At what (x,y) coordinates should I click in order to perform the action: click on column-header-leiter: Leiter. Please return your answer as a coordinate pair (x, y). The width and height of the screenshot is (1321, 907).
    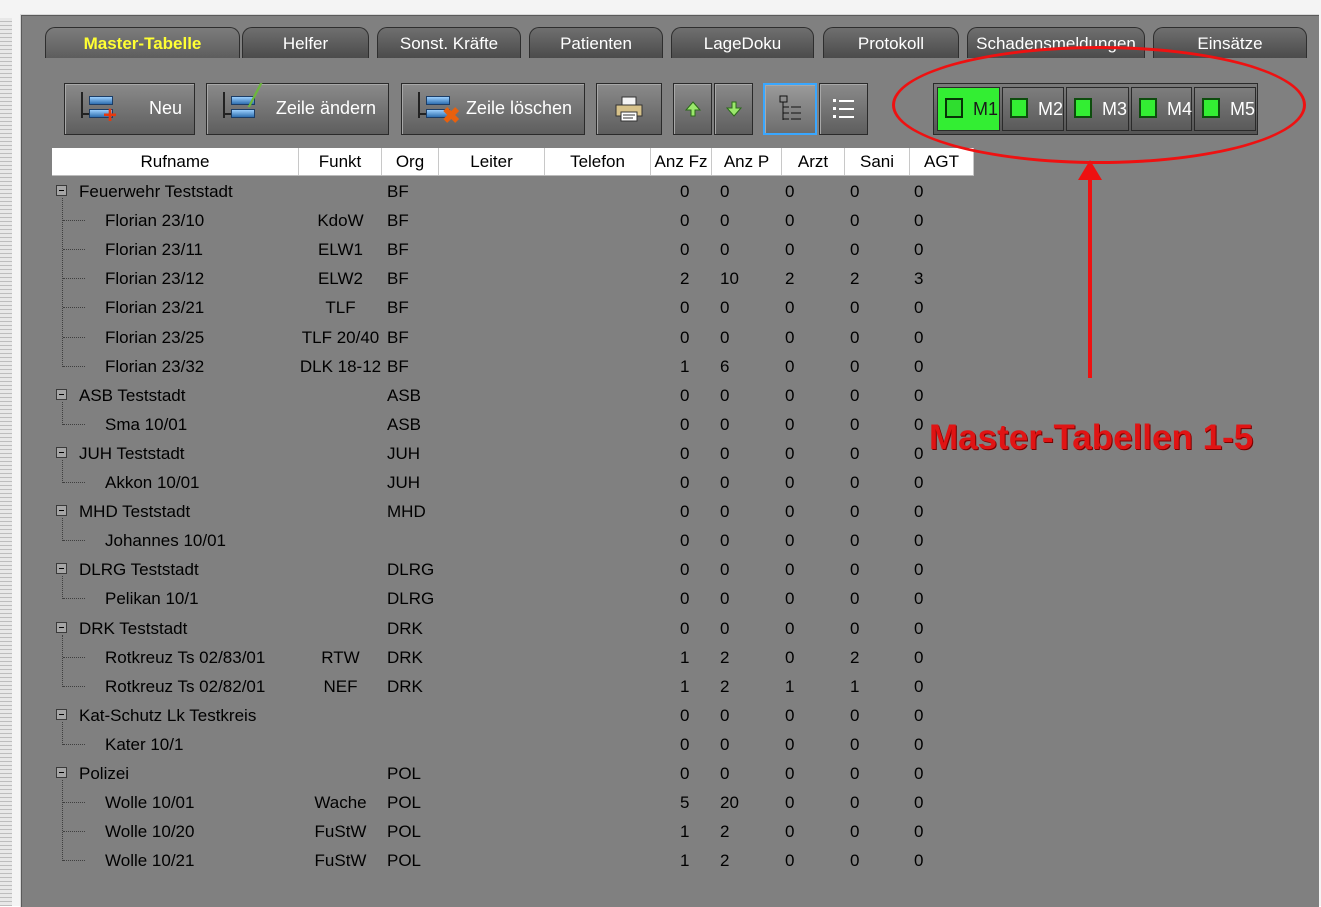
    Looking at the image, I should click on (492, 161).